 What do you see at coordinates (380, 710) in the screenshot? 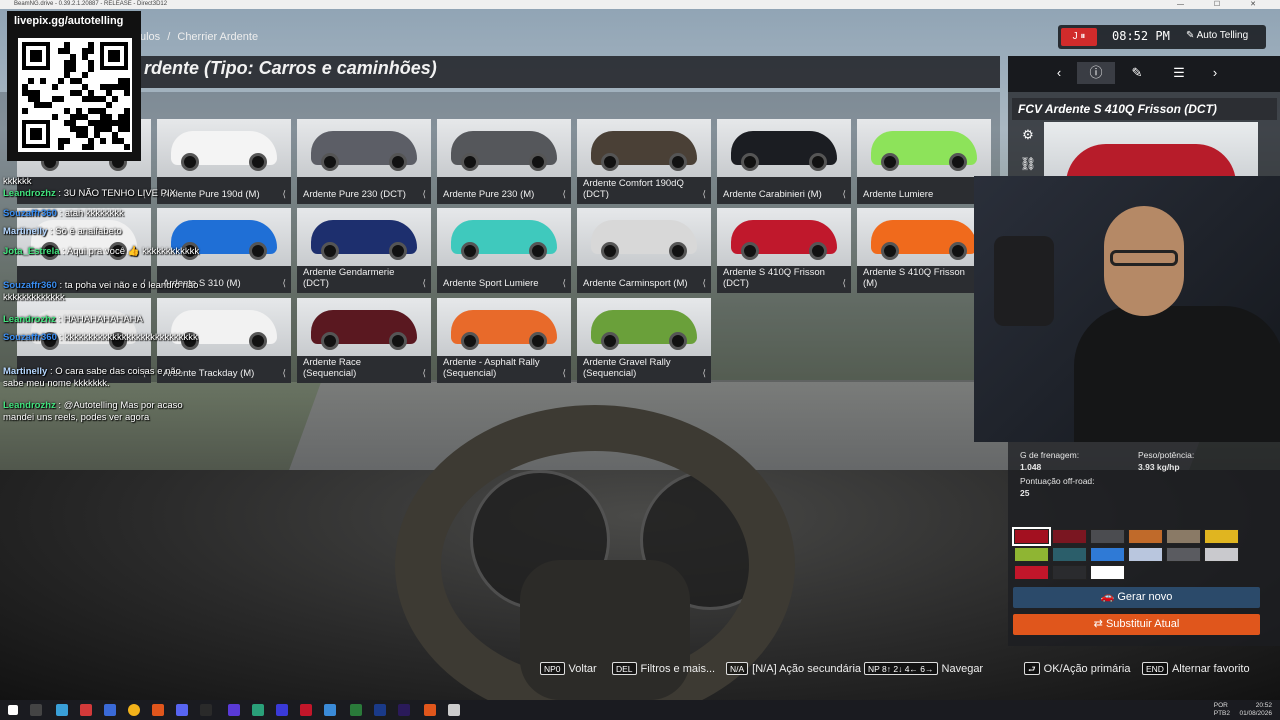
I see `photoshop-icon` at bounding box center [380, 710].